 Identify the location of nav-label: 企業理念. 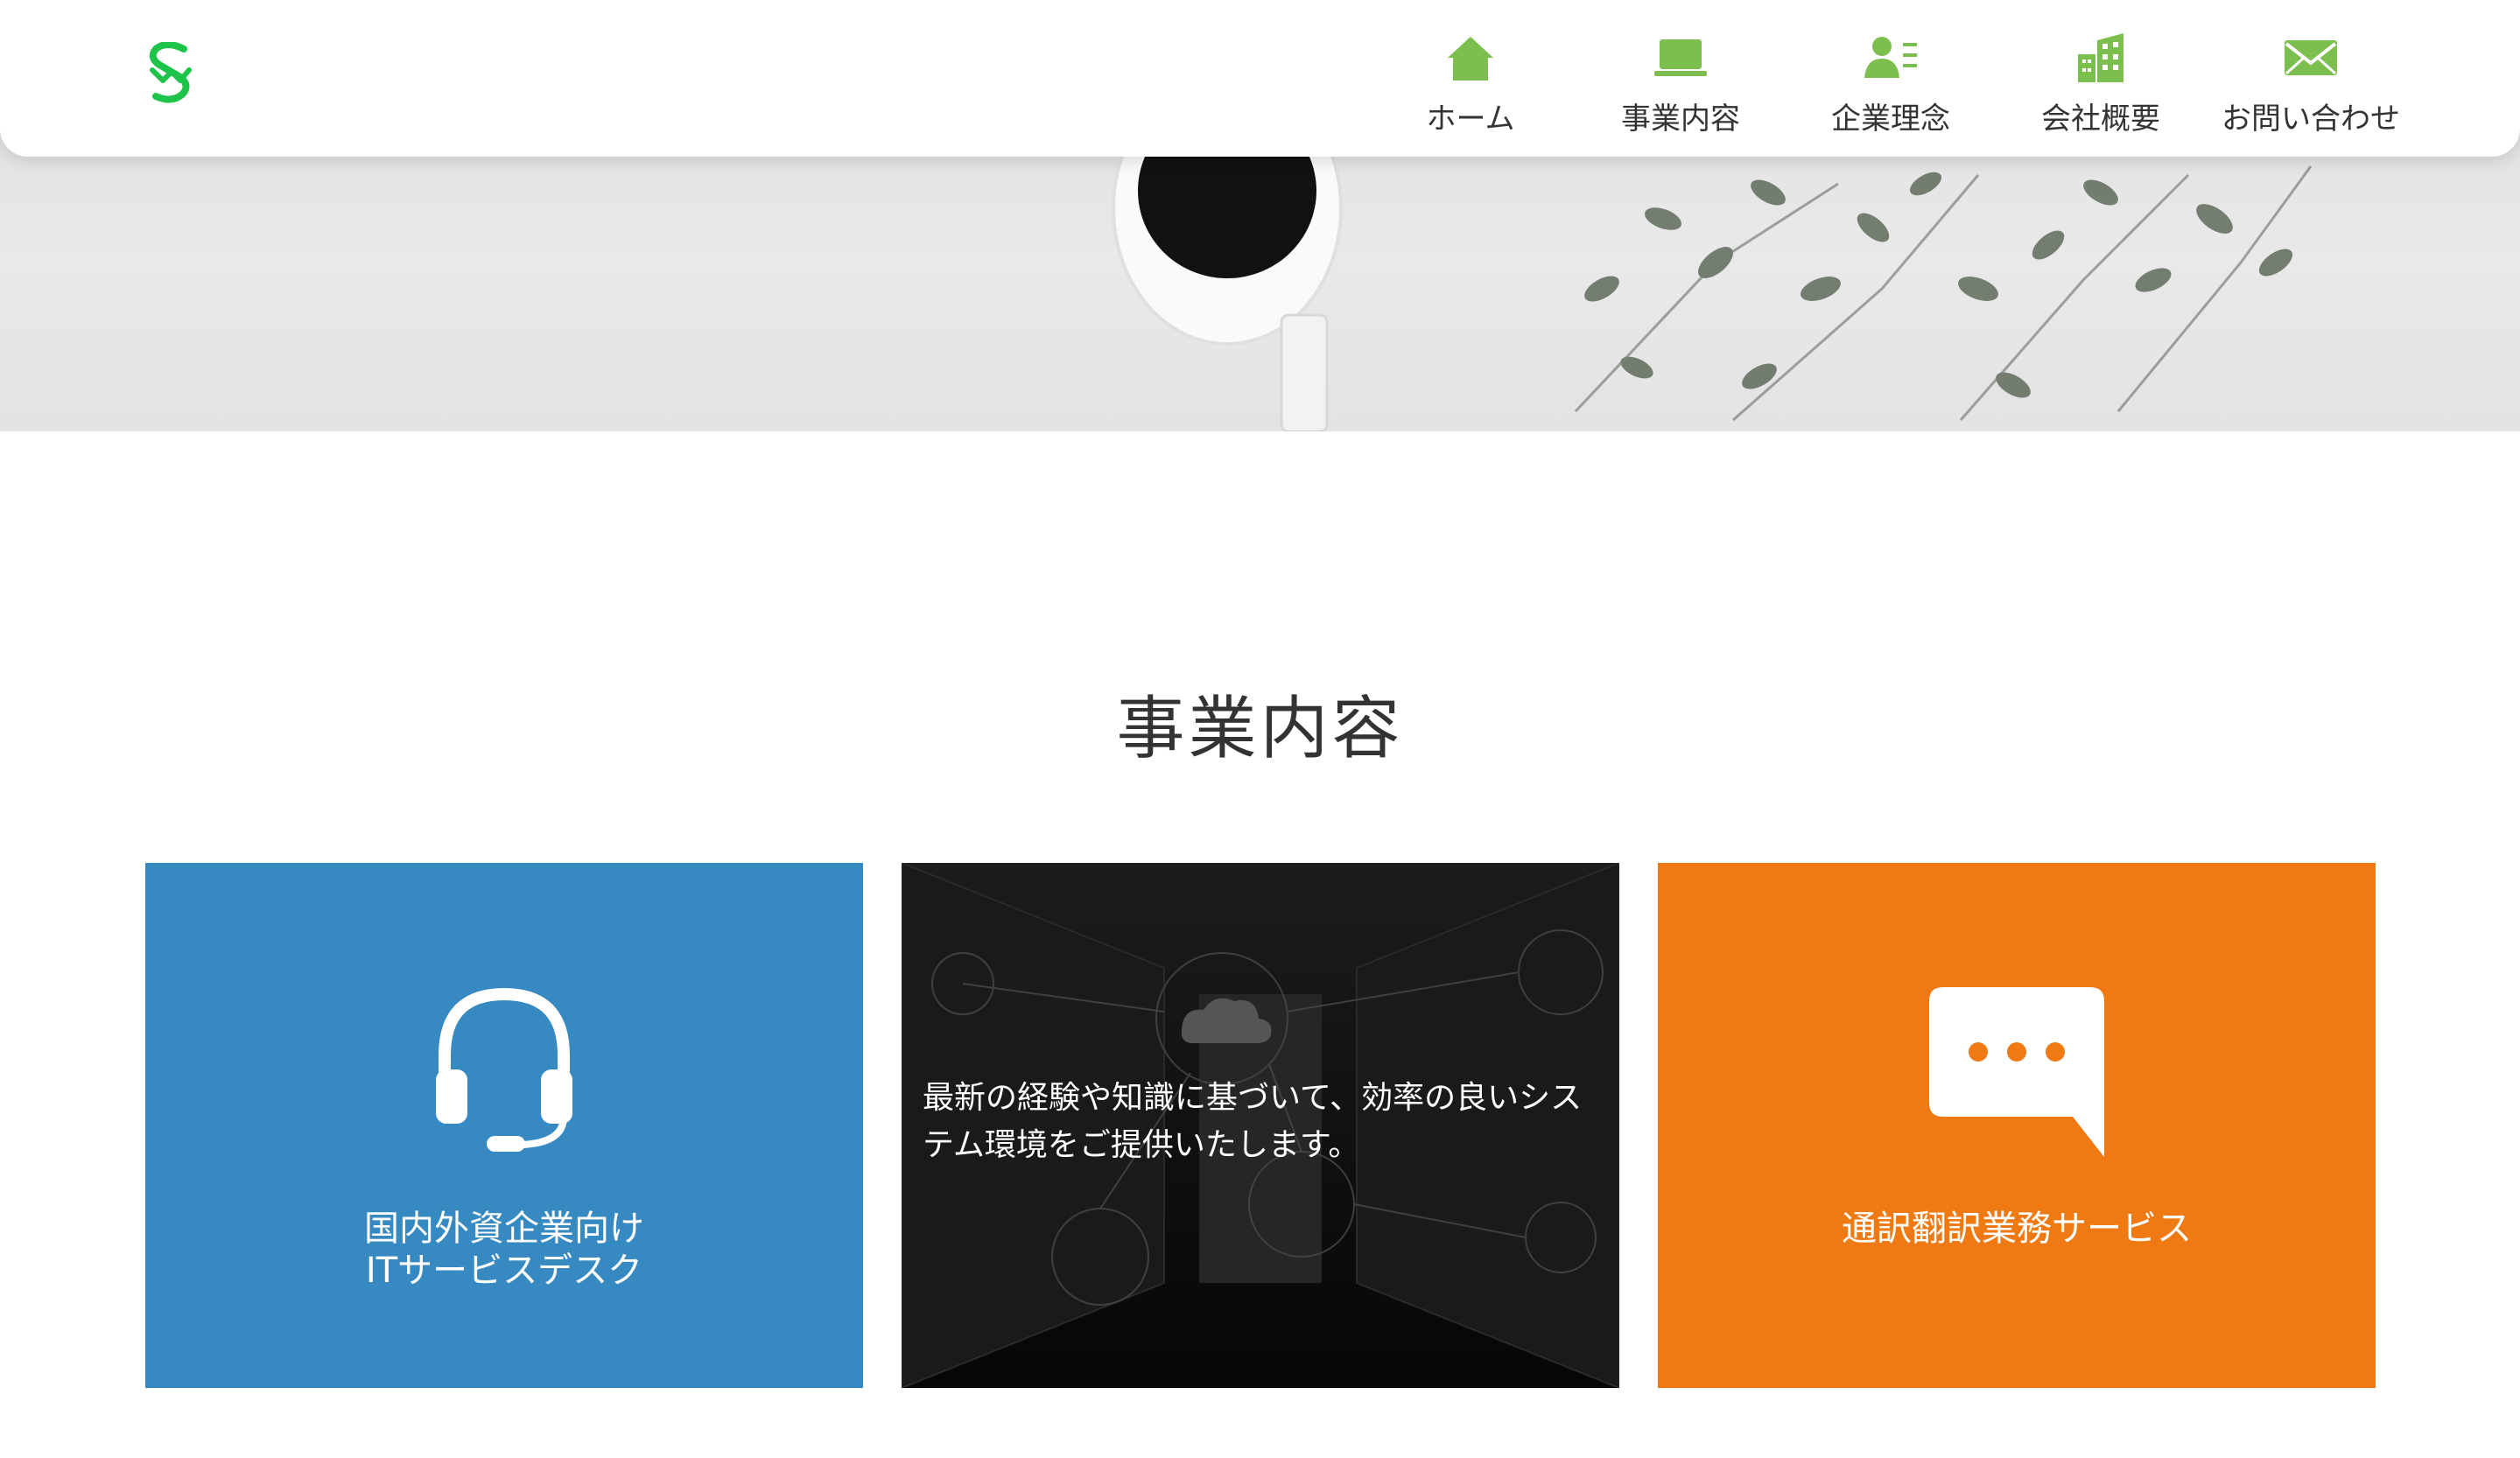
(1890, 119).